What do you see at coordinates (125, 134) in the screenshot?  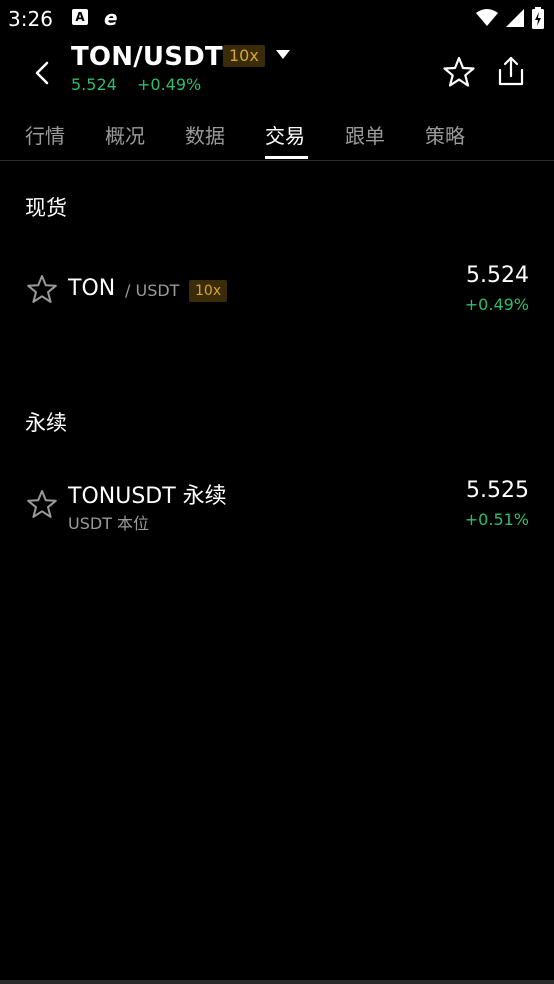 I see `tab-overview: 概况` at bounding box center [125, 134].